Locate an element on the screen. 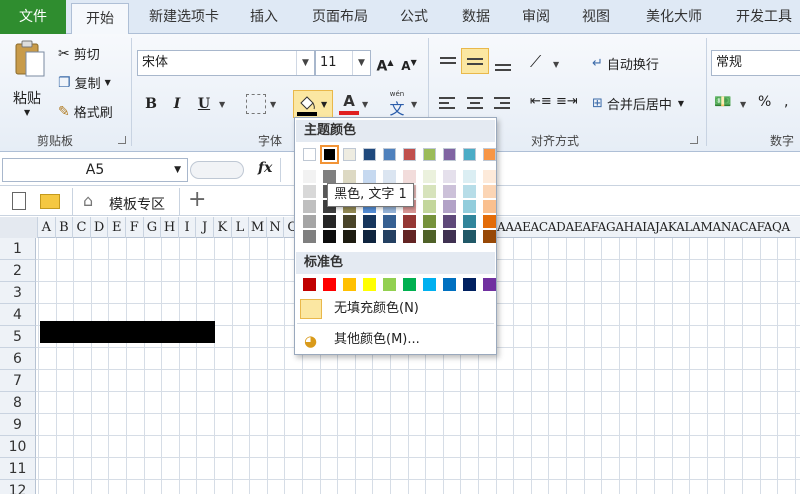 Image resolution: width=800 pixels, height=494 pixels. row-header-7: 7 is located at coordinates (18, 381).